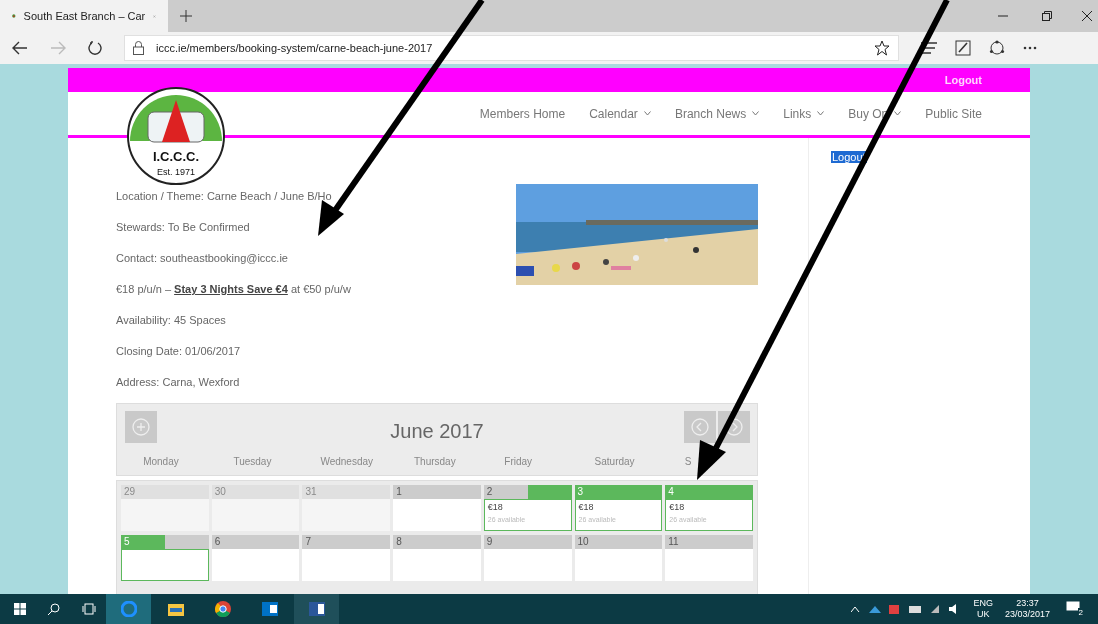 The height and width of the screenshot is (624, 1098). Describe the element at coordinates (95, 48) in the screenshot. I see `refresh-icon` at that location.